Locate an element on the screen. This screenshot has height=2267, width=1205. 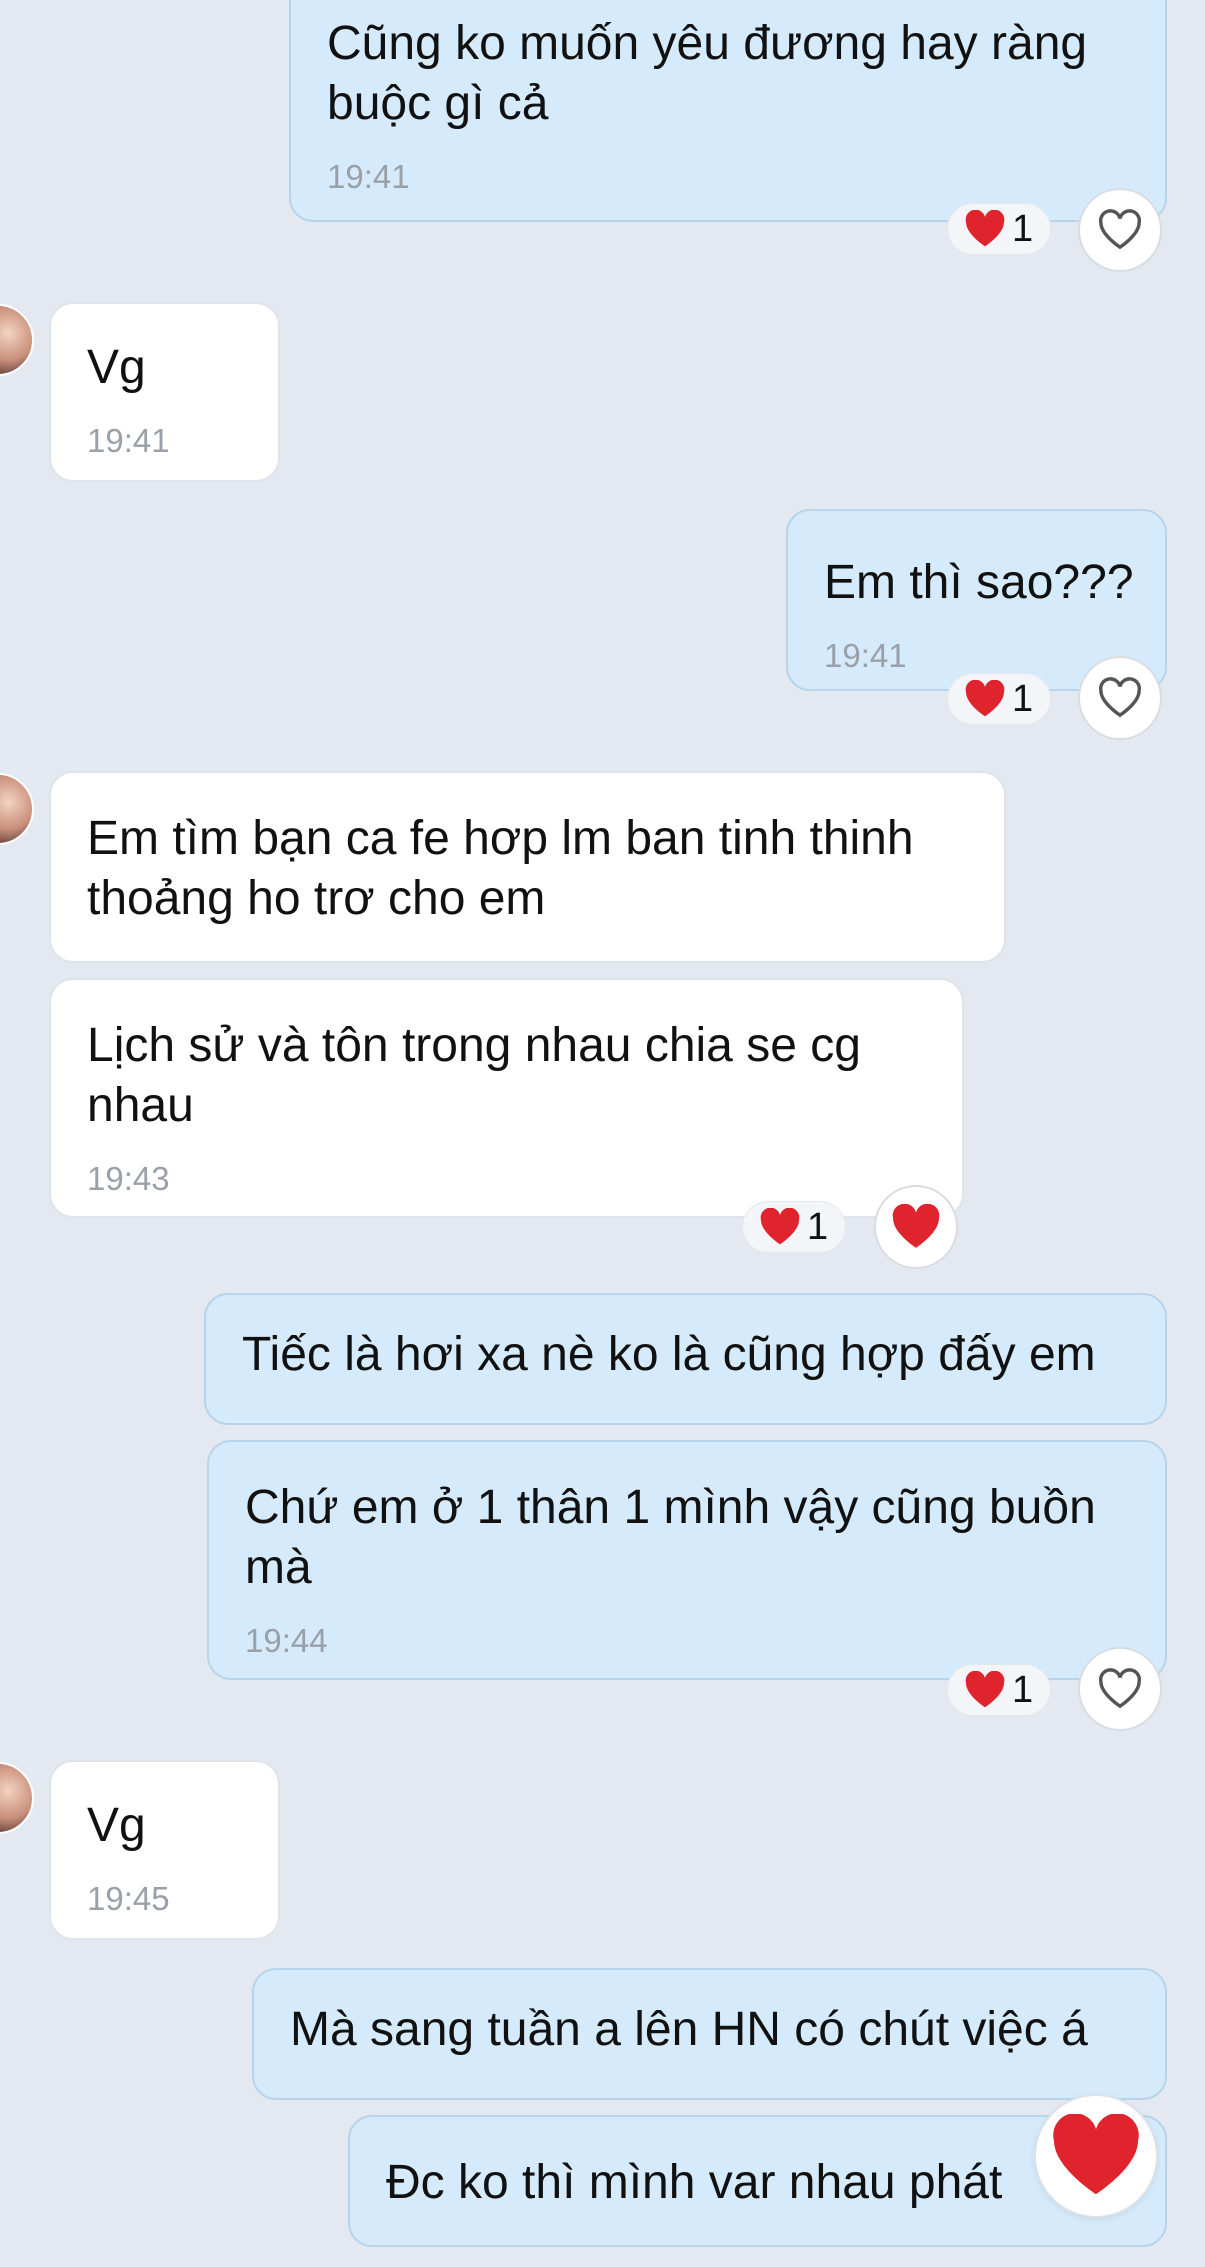
message-time: 19:44 is located at coordinates (286, 1640).